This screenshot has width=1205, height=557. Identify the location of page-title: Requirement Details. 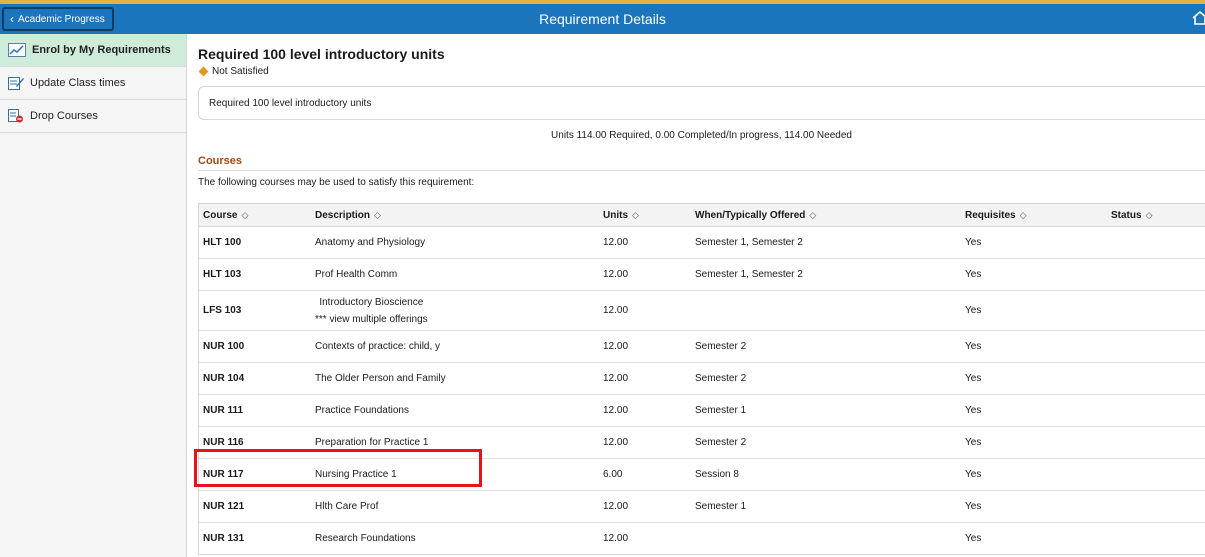
(602, 19).